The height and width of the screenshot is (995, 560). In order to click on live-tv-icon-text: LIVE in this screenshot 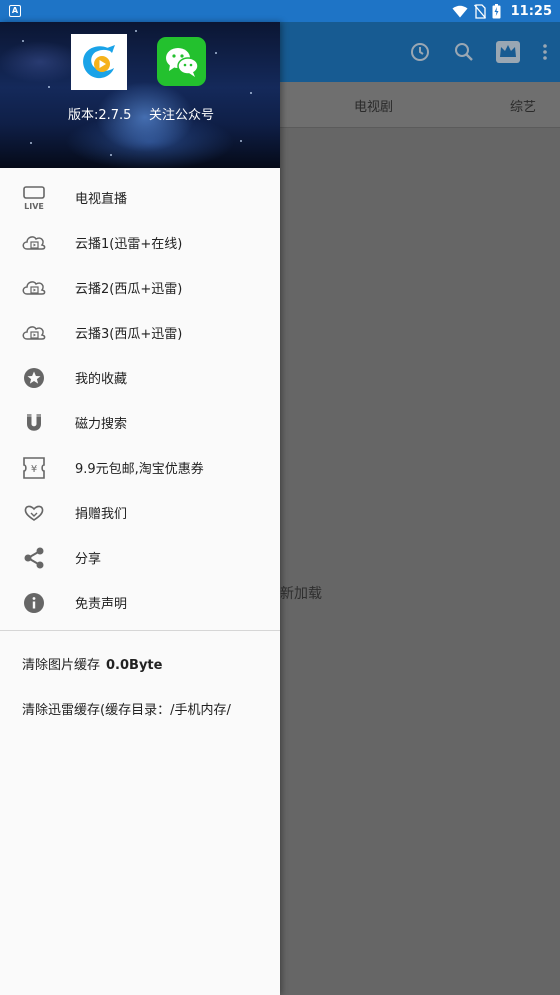, I will do `click(34, 206)`.